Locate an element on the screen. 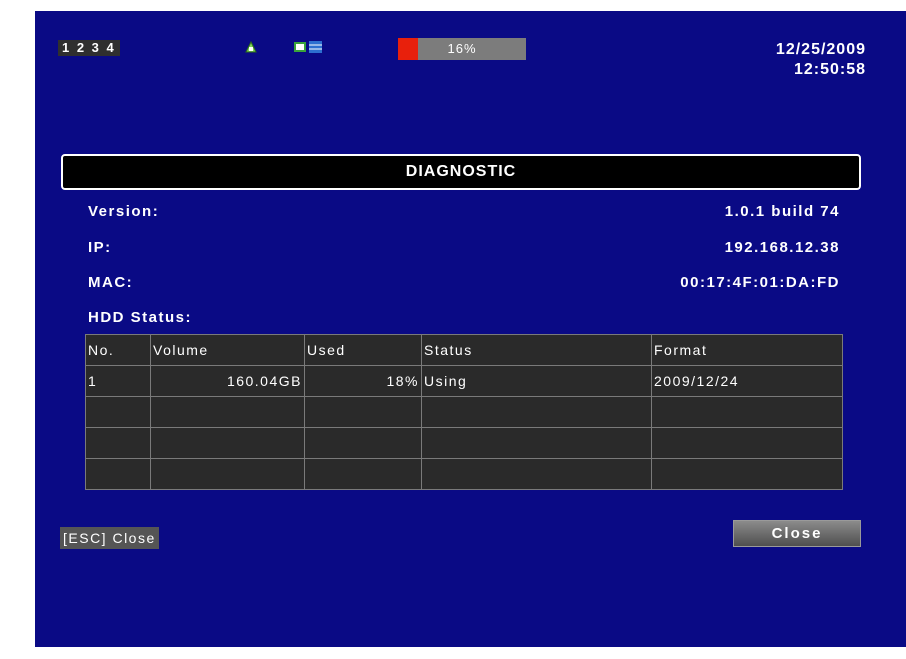 The image size is (906, 659). dialog-title: DIAGNOSTIC is located at coordinates (461, 171).